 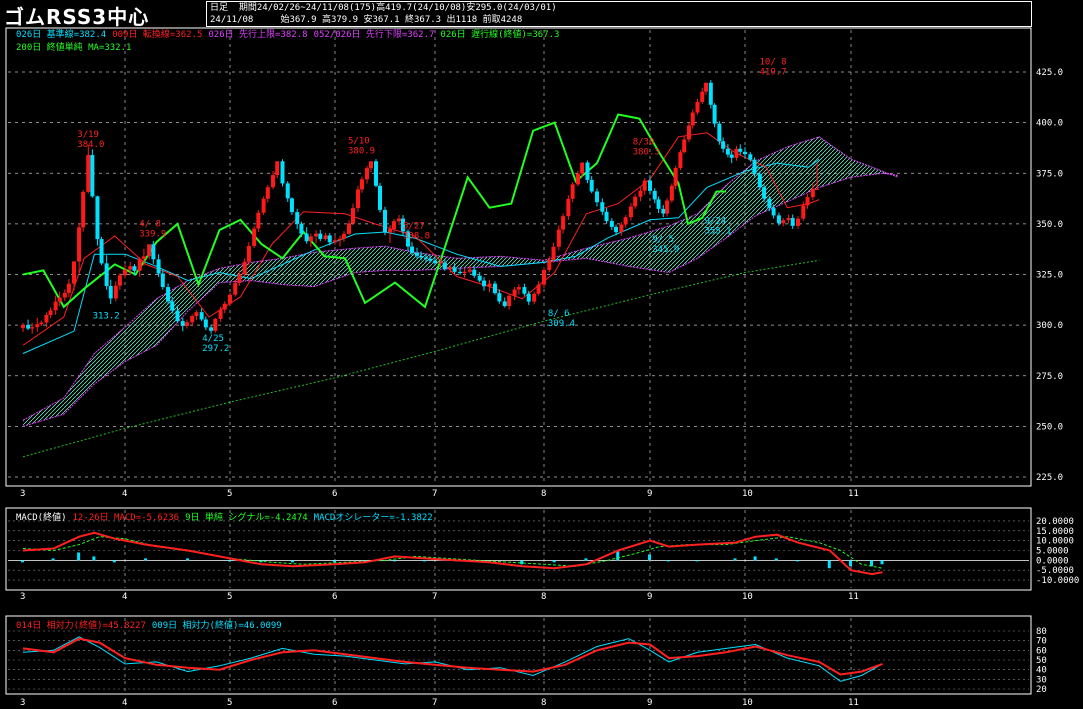 What do you see at coordinates (853, 703) in the screenshot?
I see `x-month-label-rsi: 11` at bounding box center [853, 703].